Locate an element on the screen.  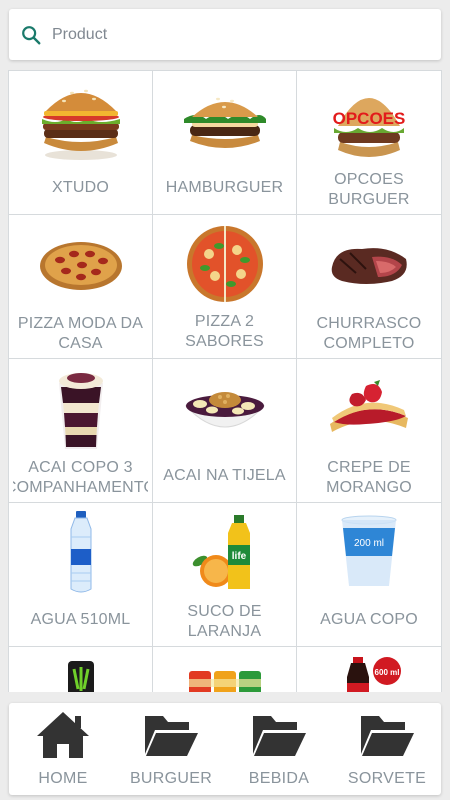
product-card-soda-cans is located at coordinates (224, 669).